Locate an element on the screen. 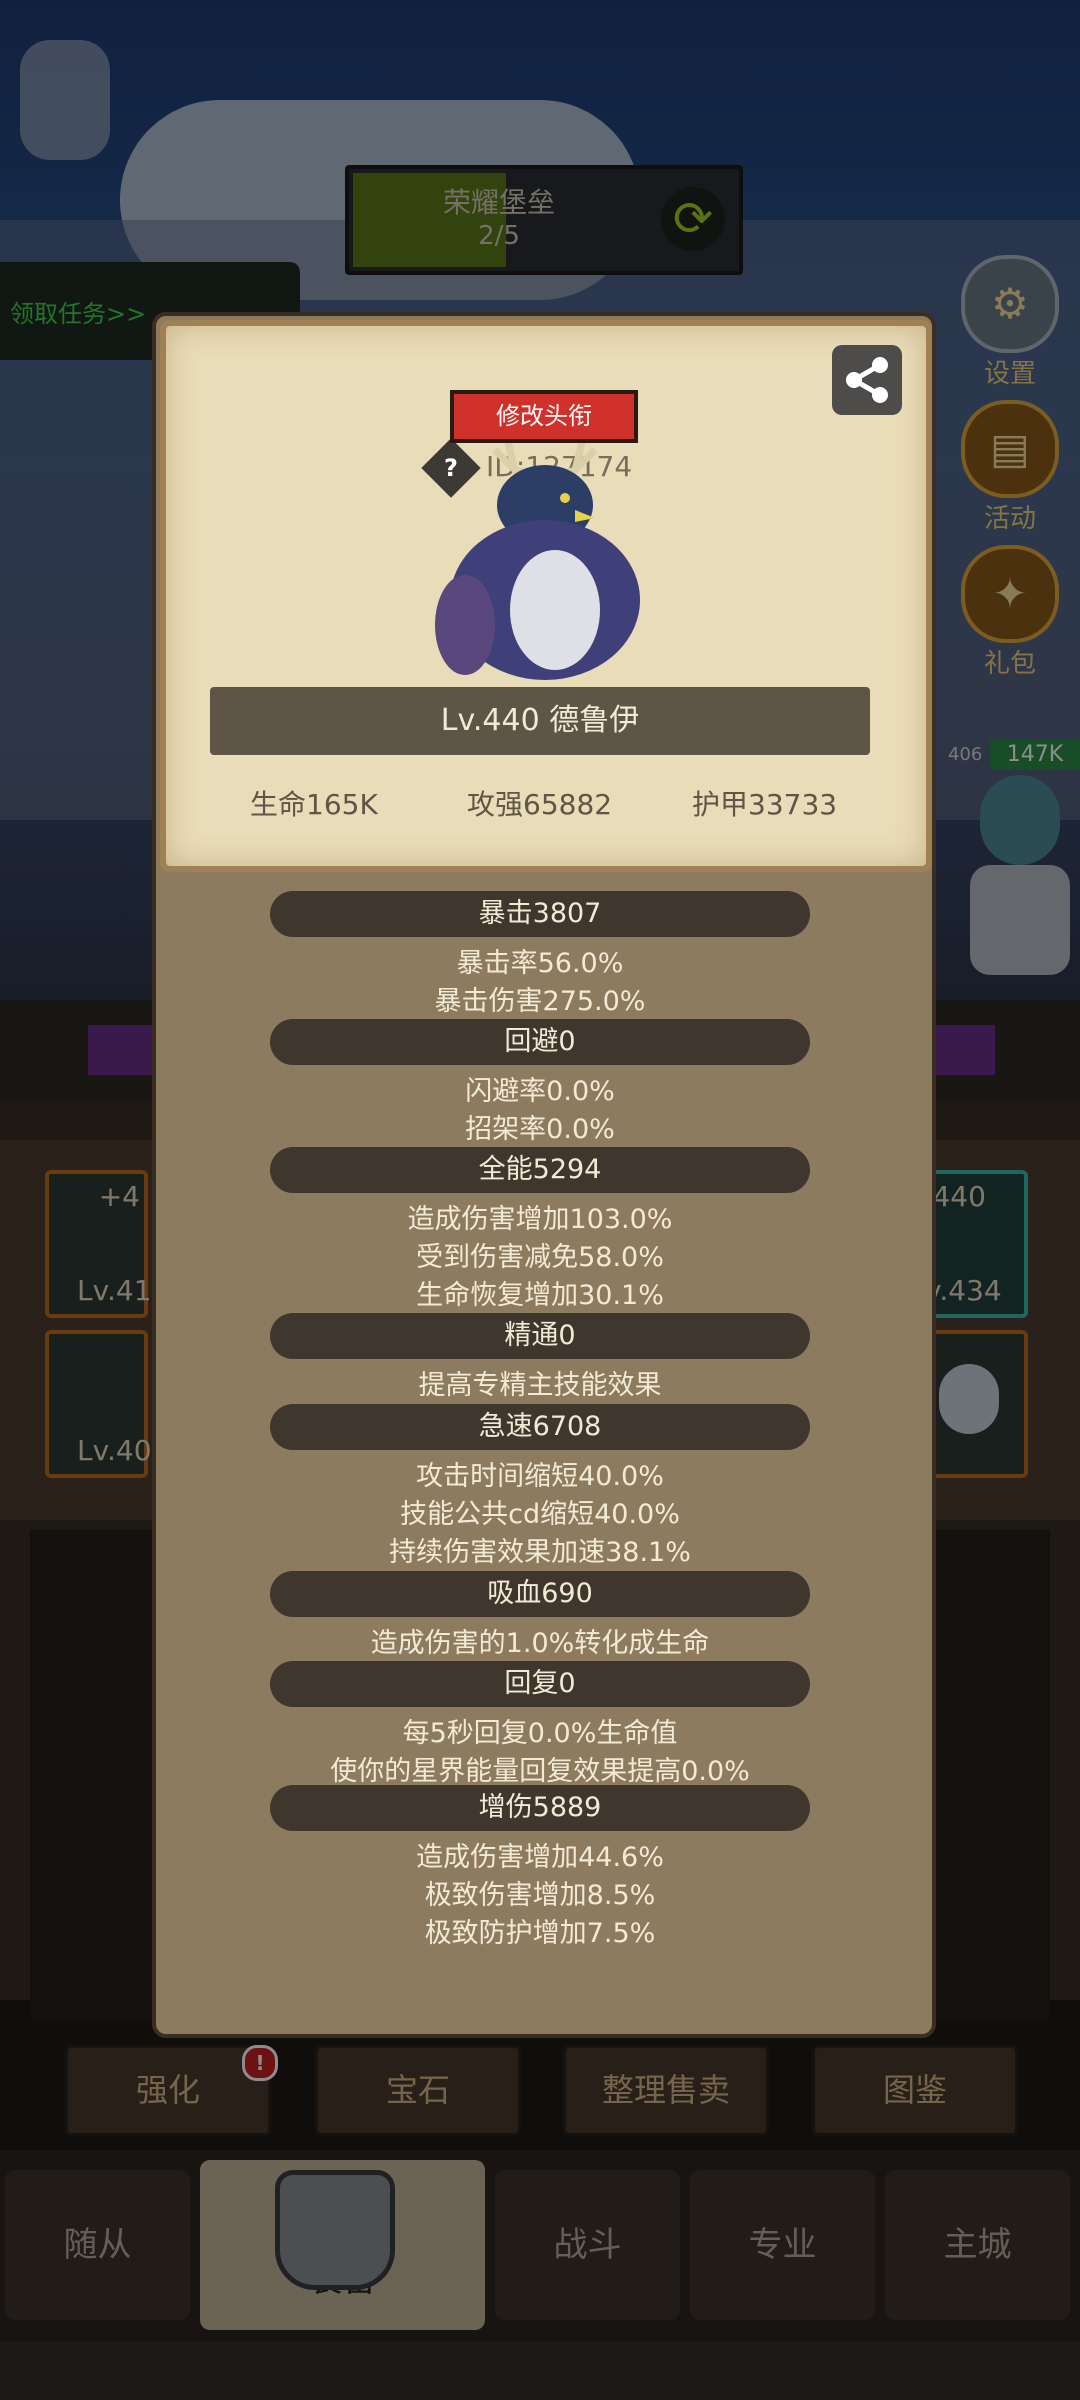  section-header-mastery: 精通0 is located at coordinates (540, 1336).